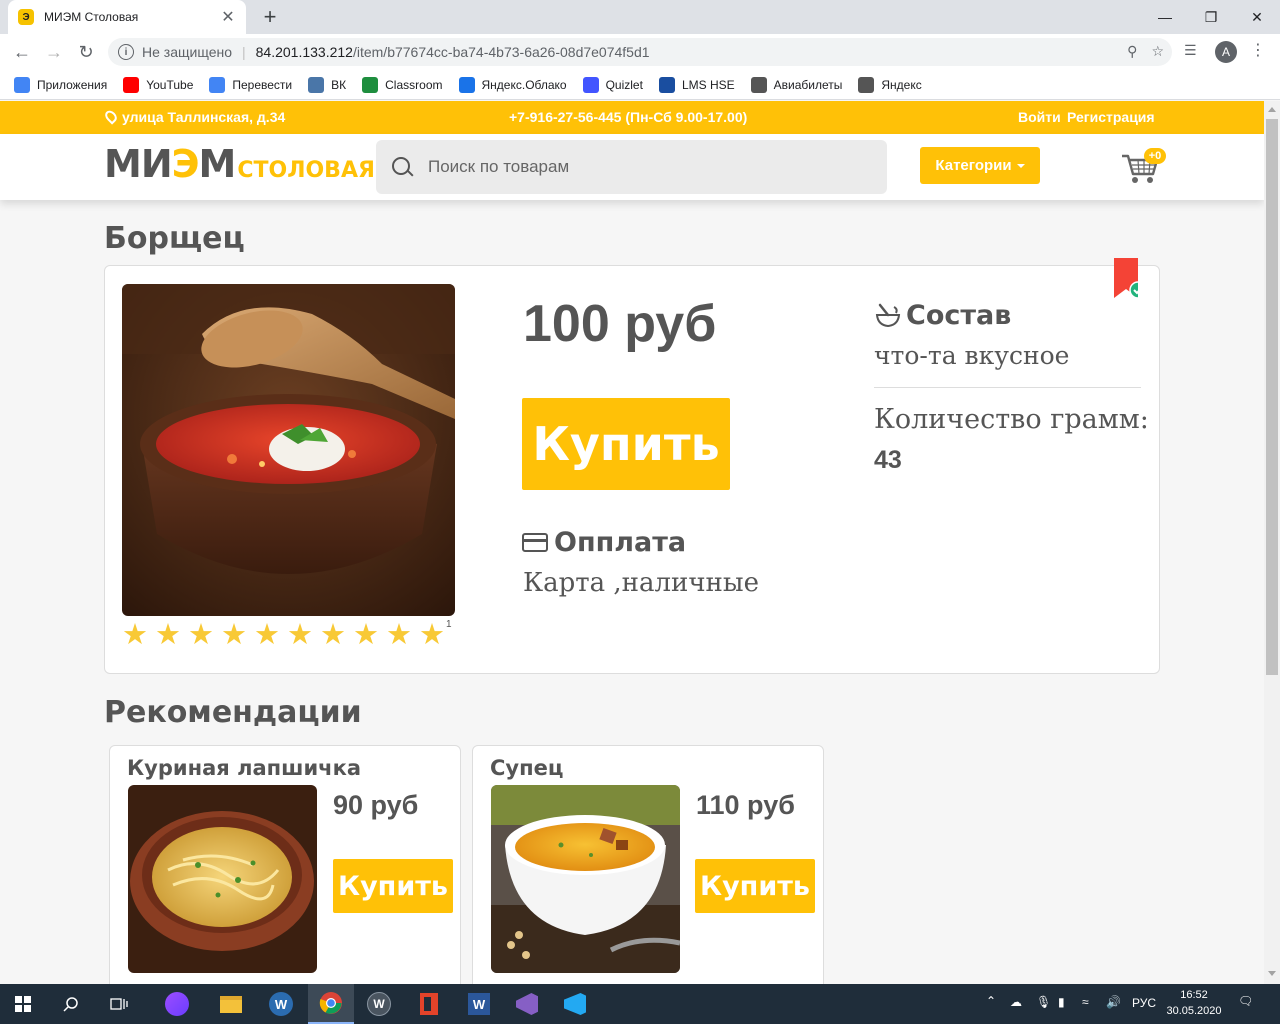  I want to click on browser-tab-bar: Э МИЭМ Столовая ✕ + — ❐ ✕, so click(640, 17).